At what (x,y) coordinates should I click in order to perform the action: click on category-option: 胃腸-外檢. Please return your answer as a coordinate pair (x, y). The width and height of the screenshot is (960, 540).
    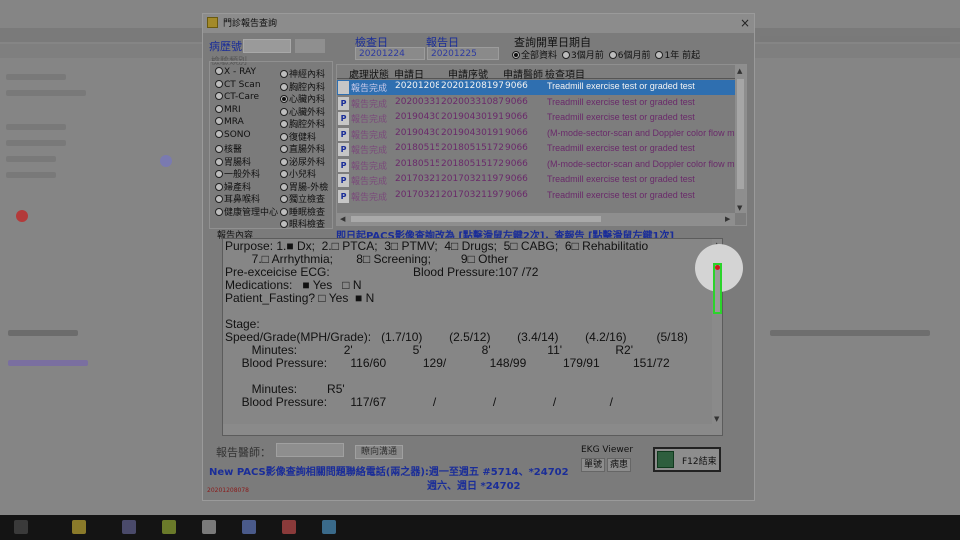
    Looking at the image, I should click on (304, 186).